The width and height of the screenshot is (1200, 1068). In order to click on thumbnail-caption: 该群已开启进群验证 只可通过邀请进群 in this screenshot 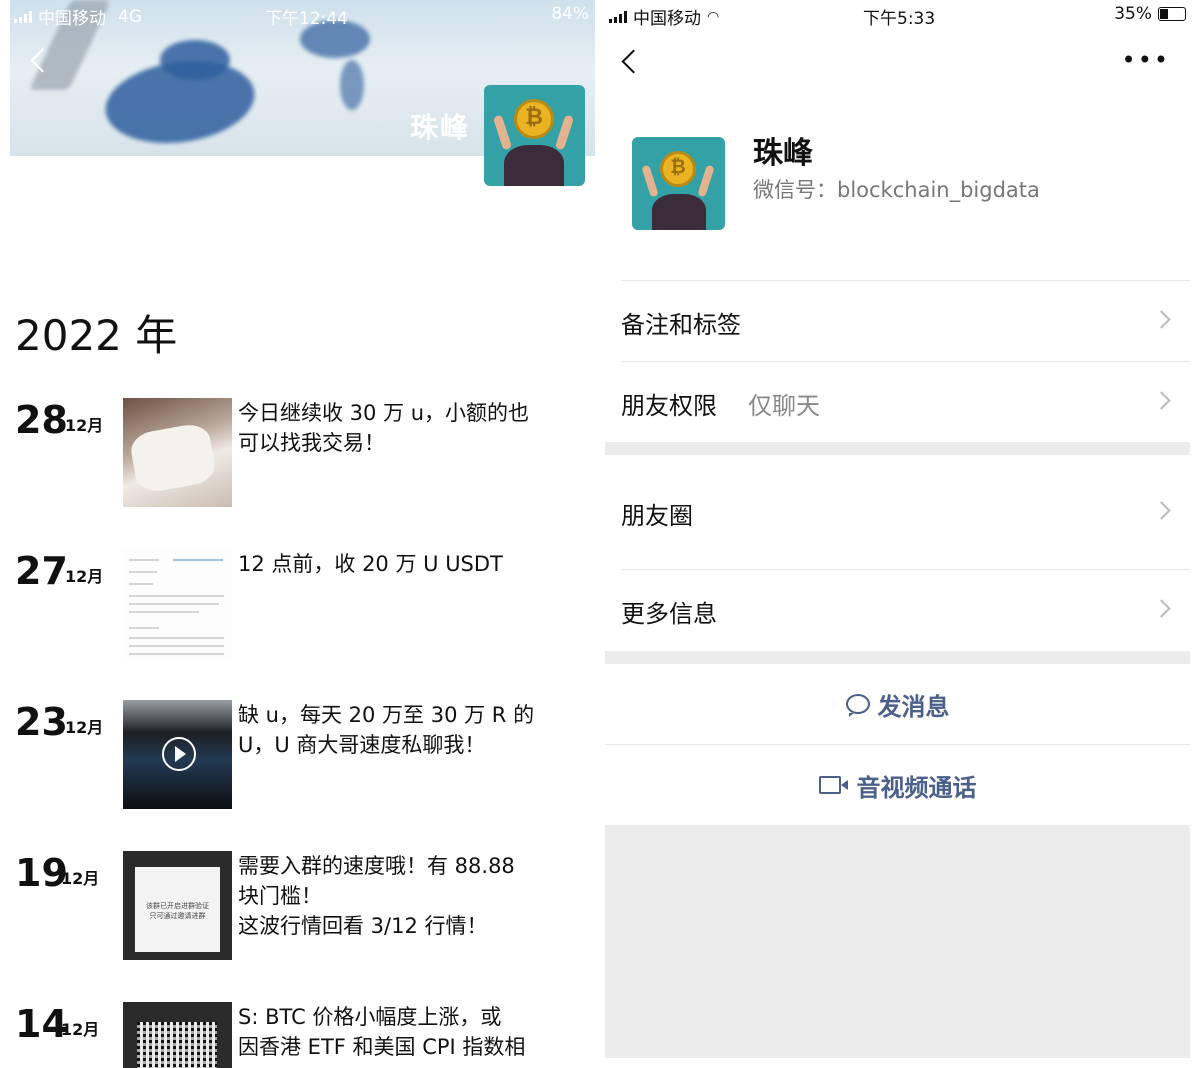, I will do `click(177, 911)`.